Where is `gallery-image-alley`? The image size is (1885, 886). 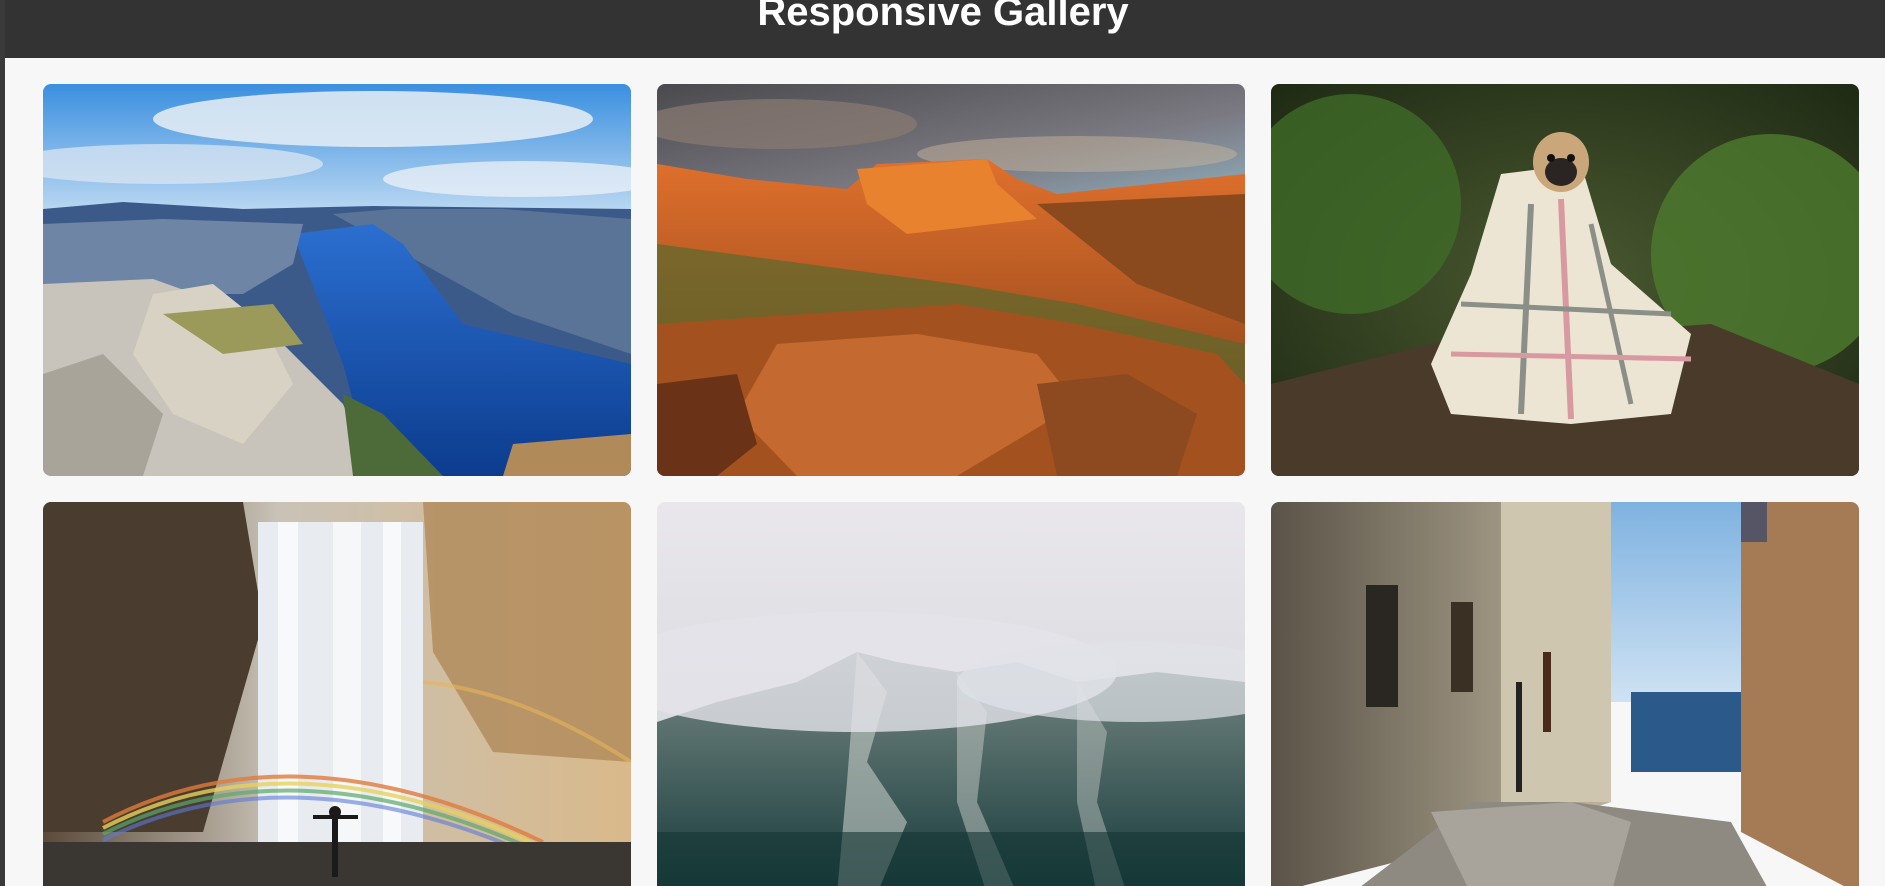 gallery-image-alley is located at coordinates (1565, 694).